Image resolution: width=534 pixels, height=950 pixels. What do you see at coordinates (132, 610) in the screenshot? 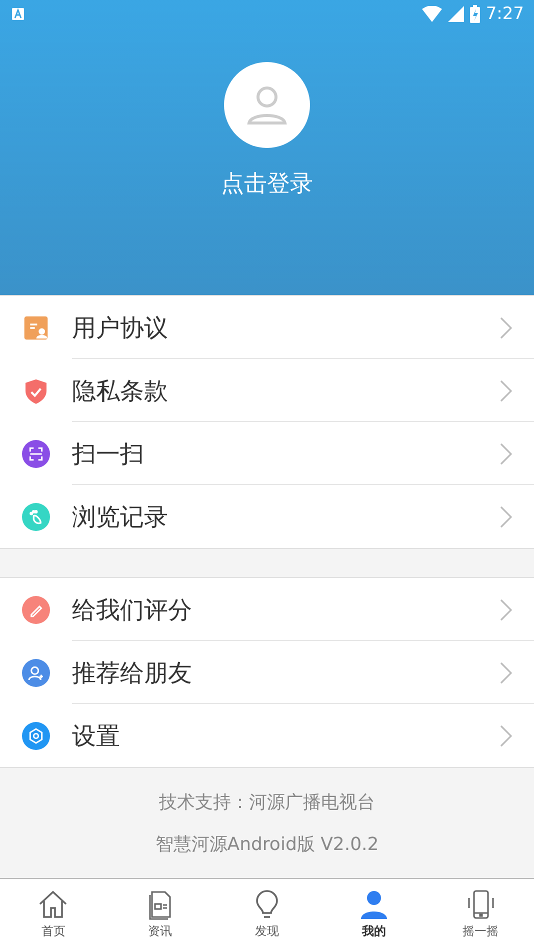
I see `menu-label: 给我们评分` at bounding box center [132, 610].